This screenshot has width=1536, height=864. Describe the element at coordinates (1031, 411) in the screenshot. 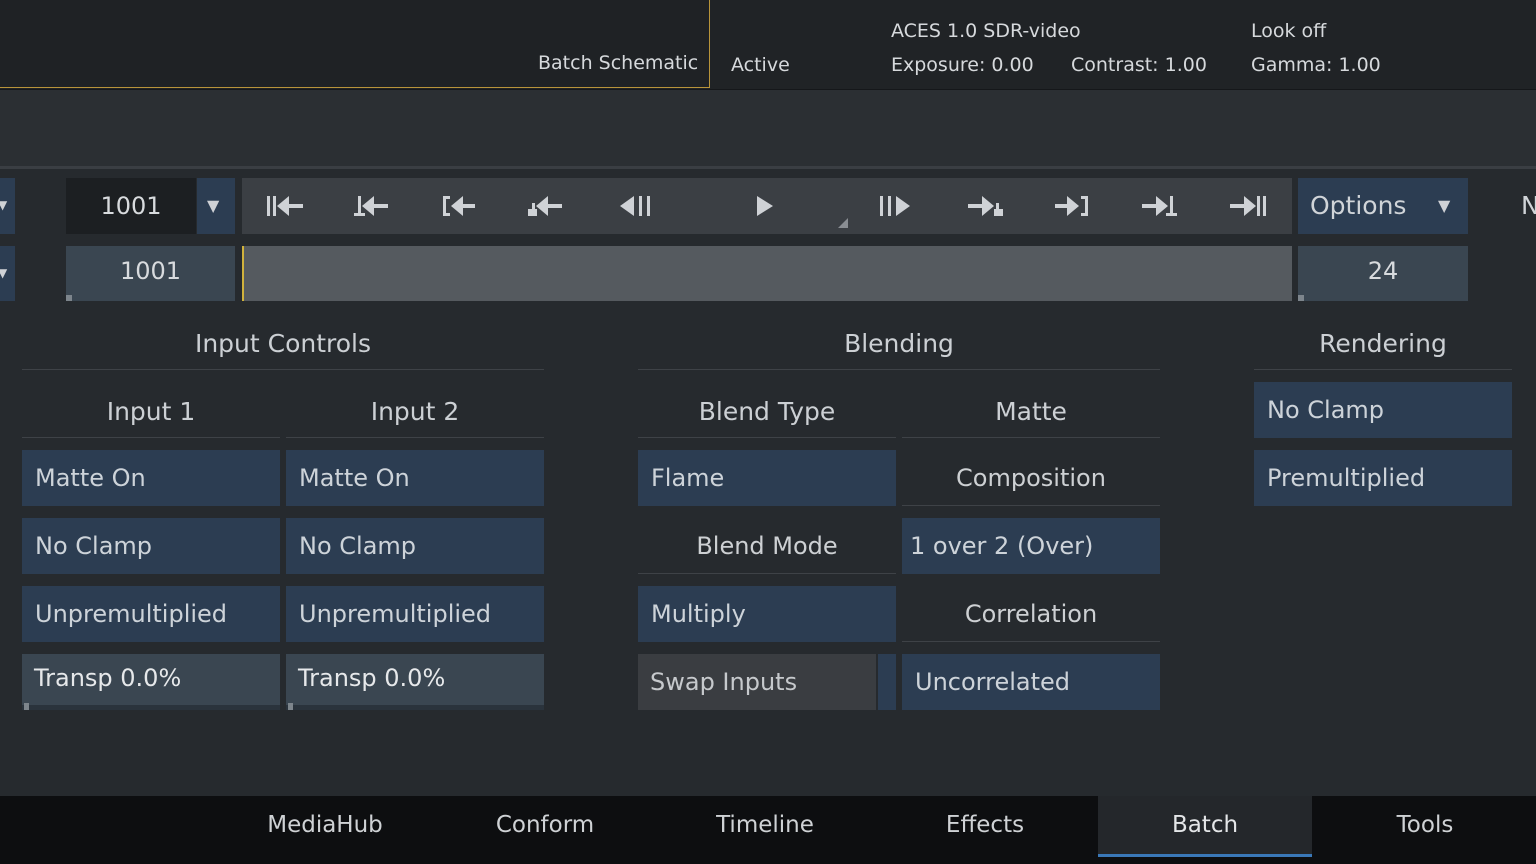

I see `matte-label: Matte` at that location.